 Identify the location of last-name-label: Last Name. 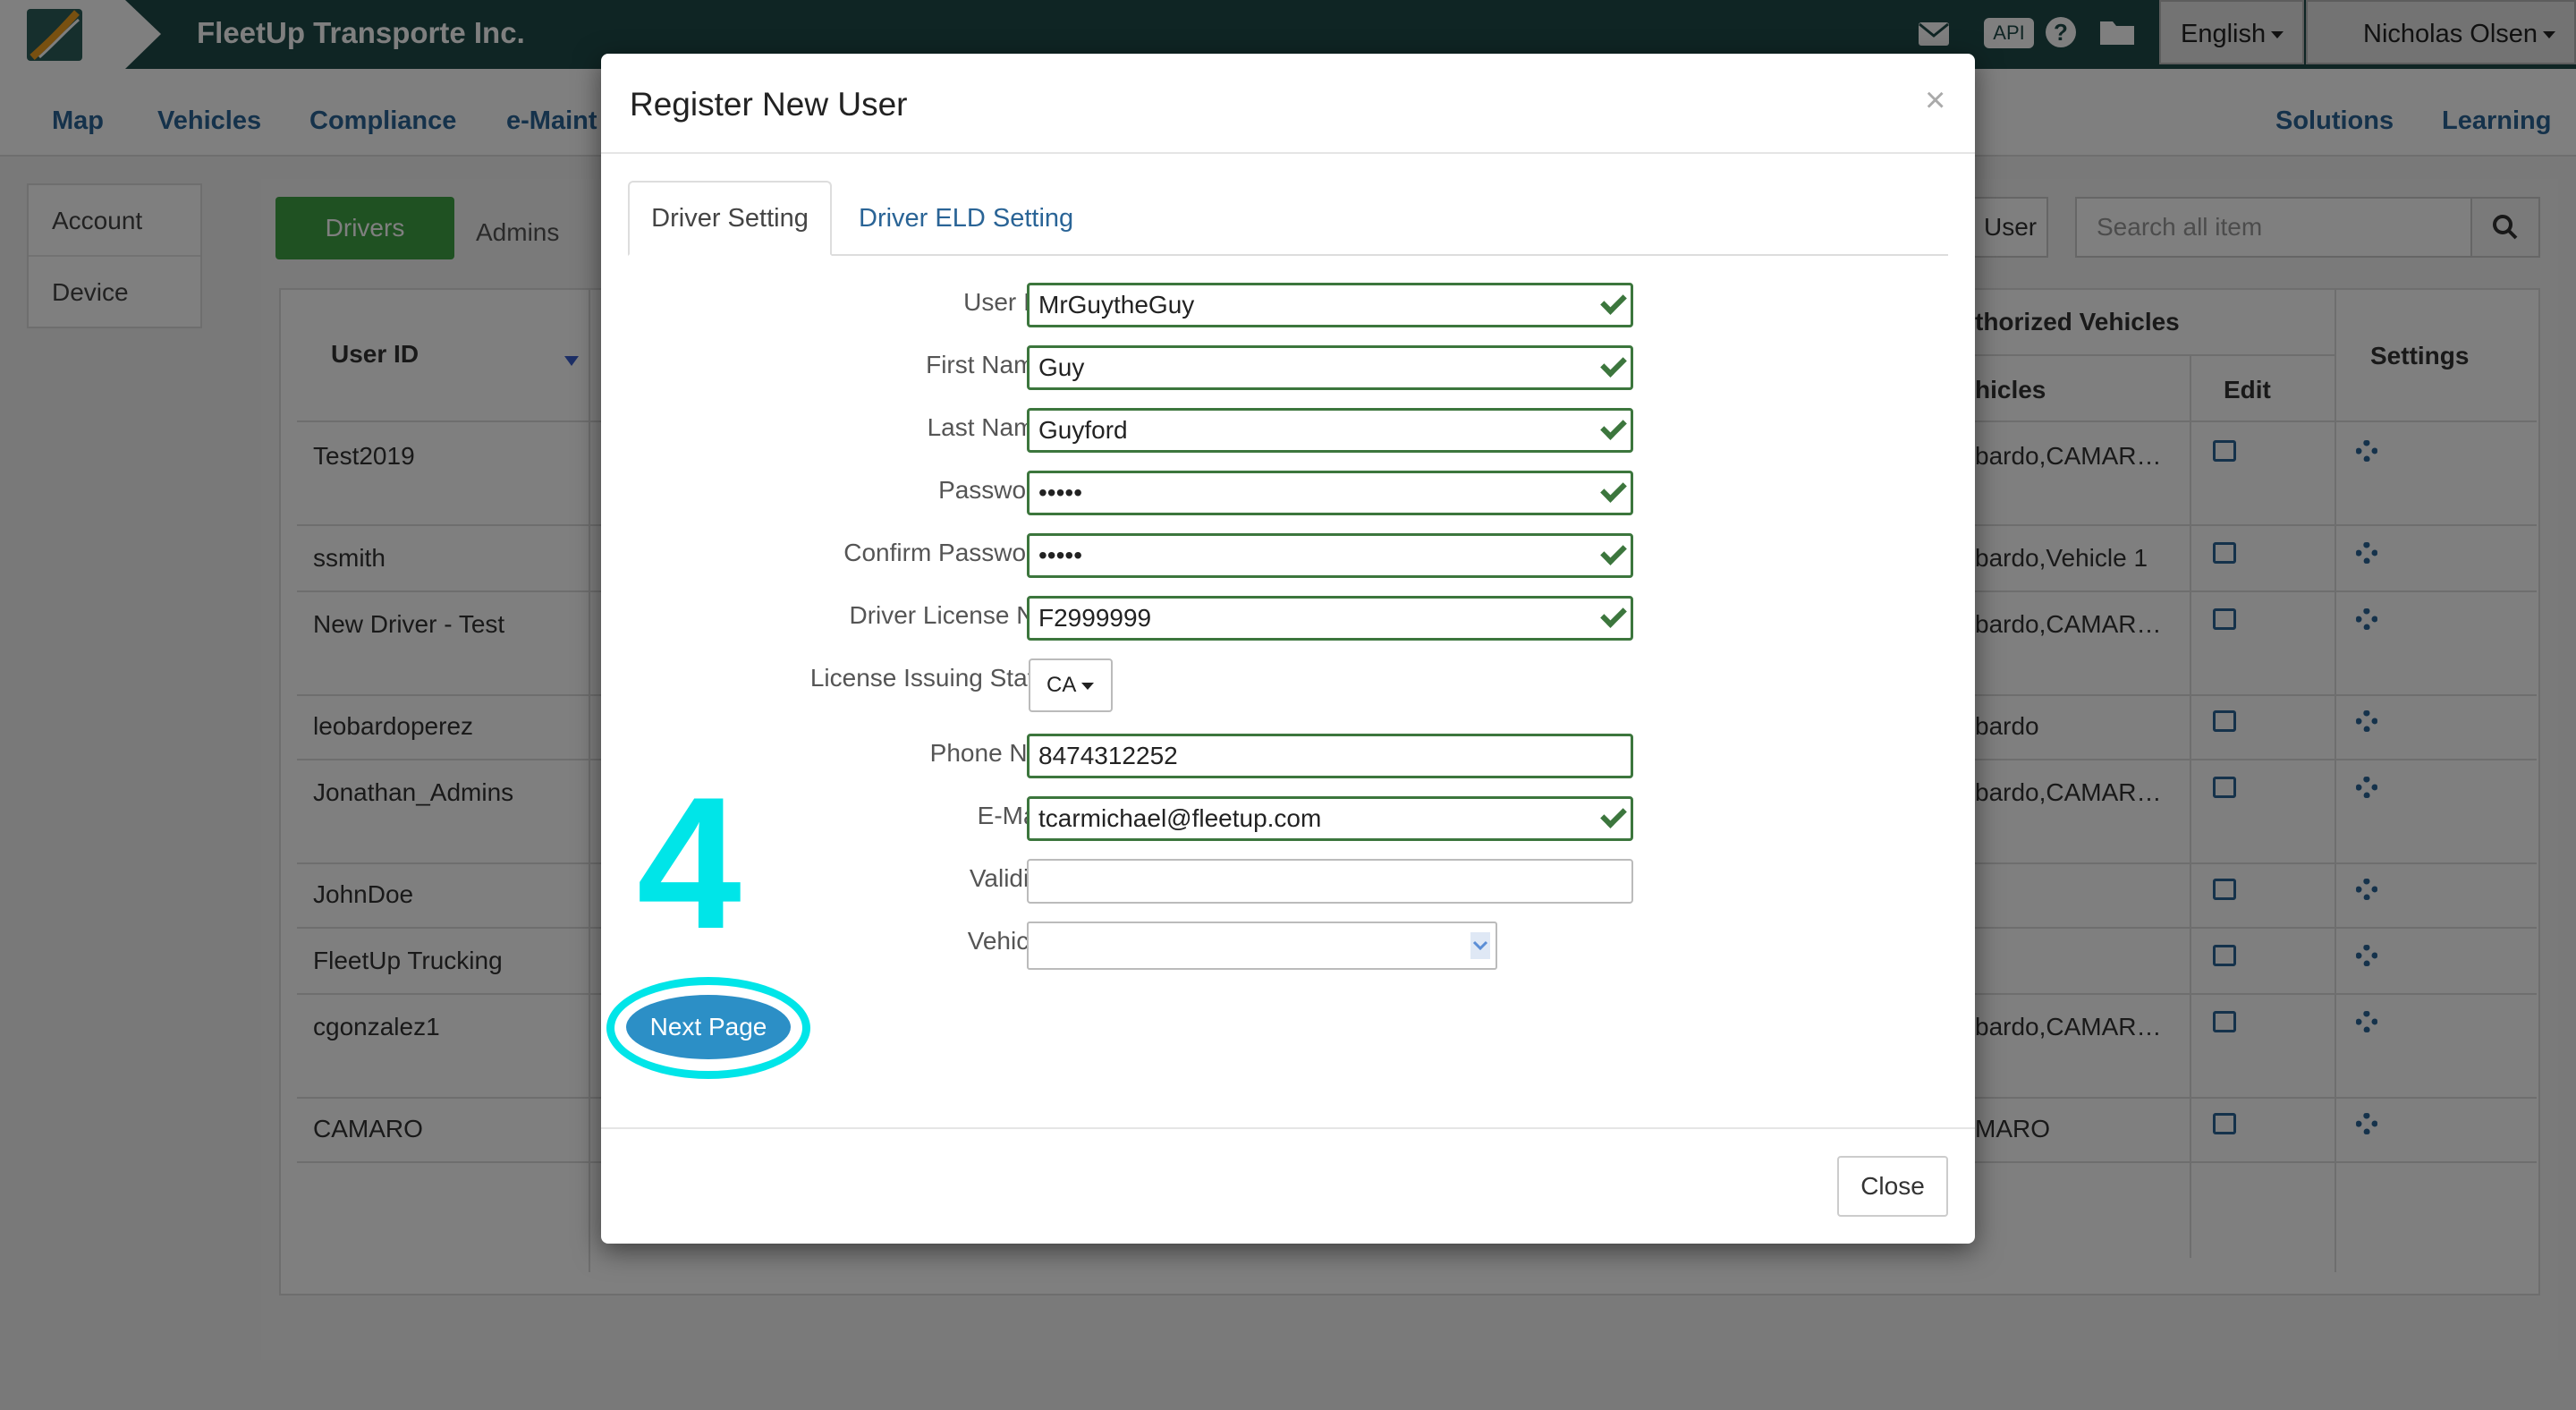
(987, 427).